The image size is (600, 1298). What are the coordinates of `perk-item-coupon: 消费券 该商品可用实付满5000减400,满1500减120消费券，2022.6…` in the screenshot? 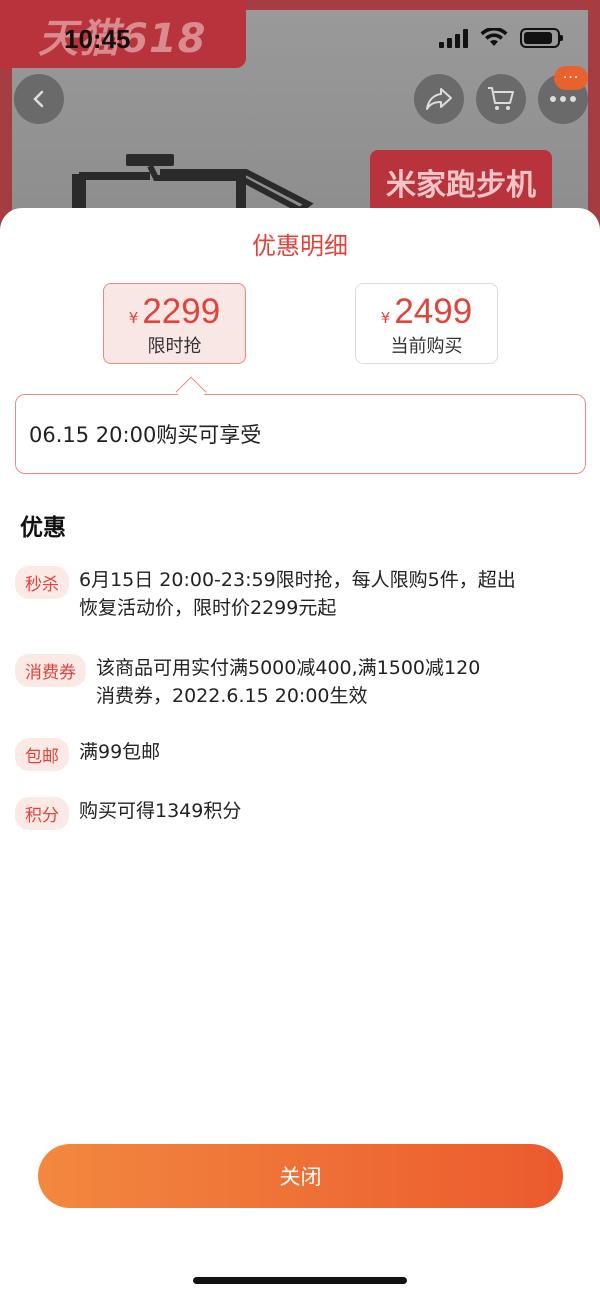 It's located at (255, 682).